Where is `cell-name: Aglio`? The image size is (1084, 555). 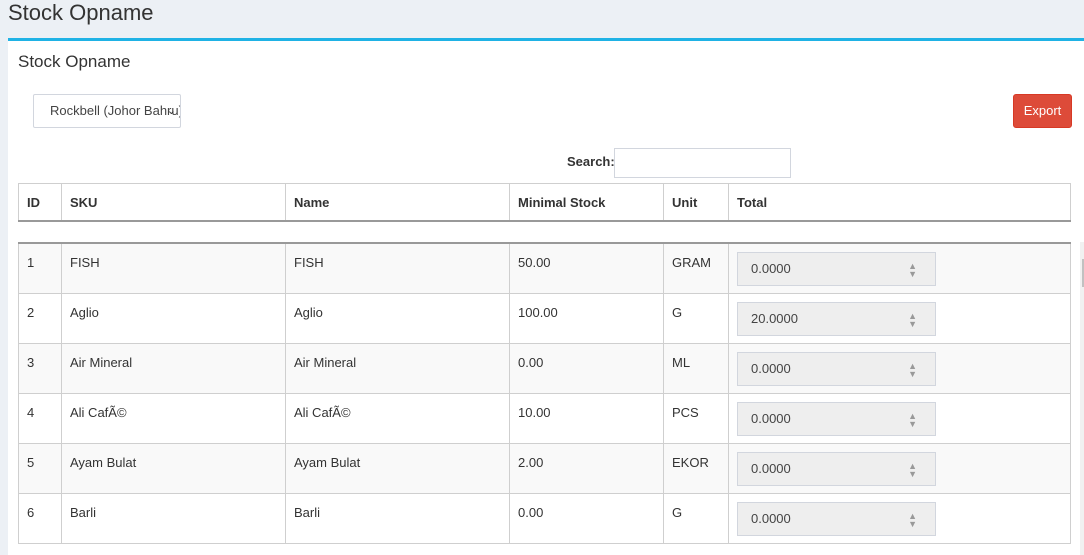
cell-name: Aglio is located at coordinates (397, 318).